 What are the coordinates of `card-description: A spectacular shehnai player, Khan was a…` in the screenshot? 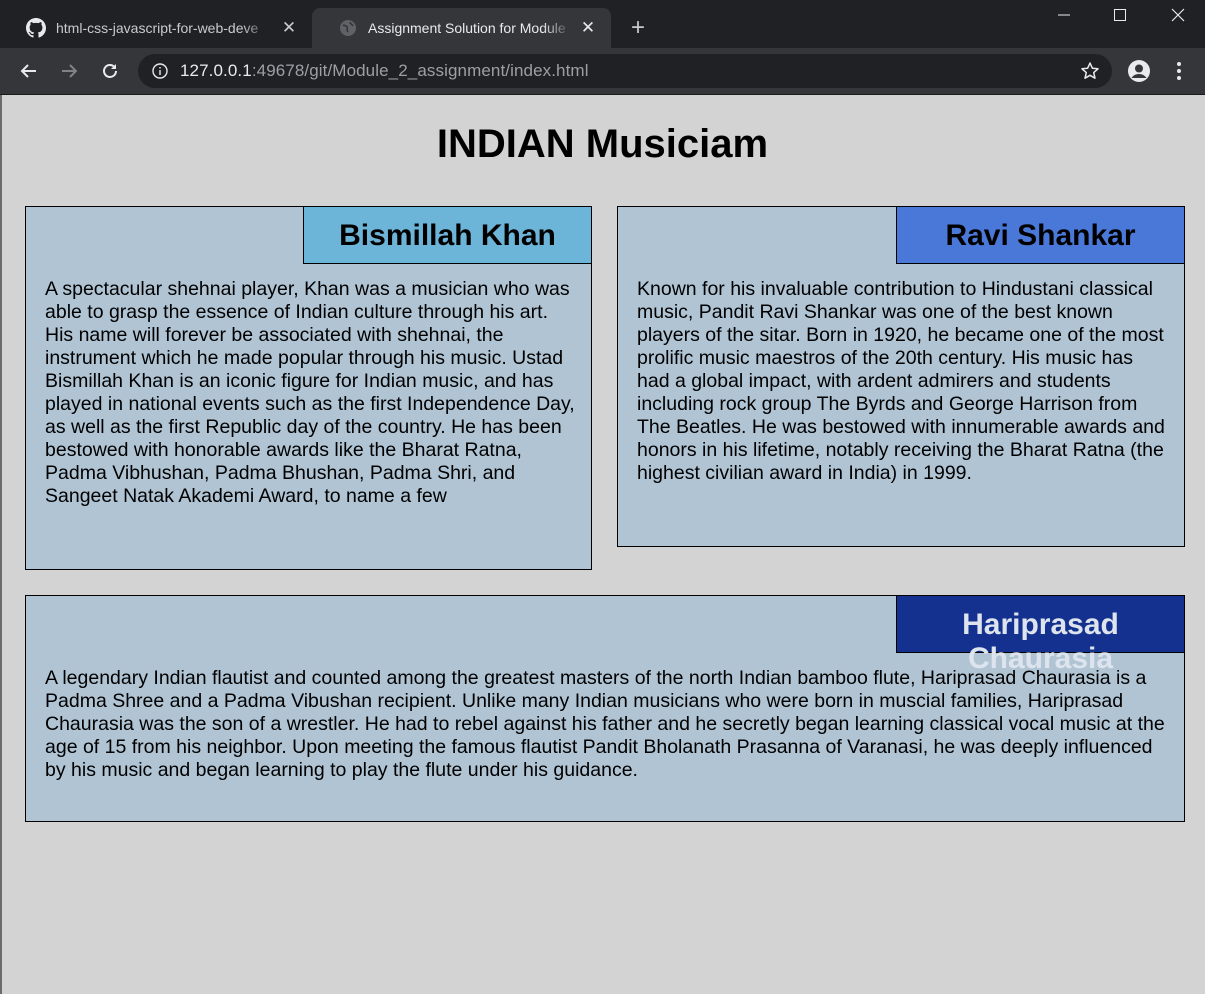 It's located at (310, 392).